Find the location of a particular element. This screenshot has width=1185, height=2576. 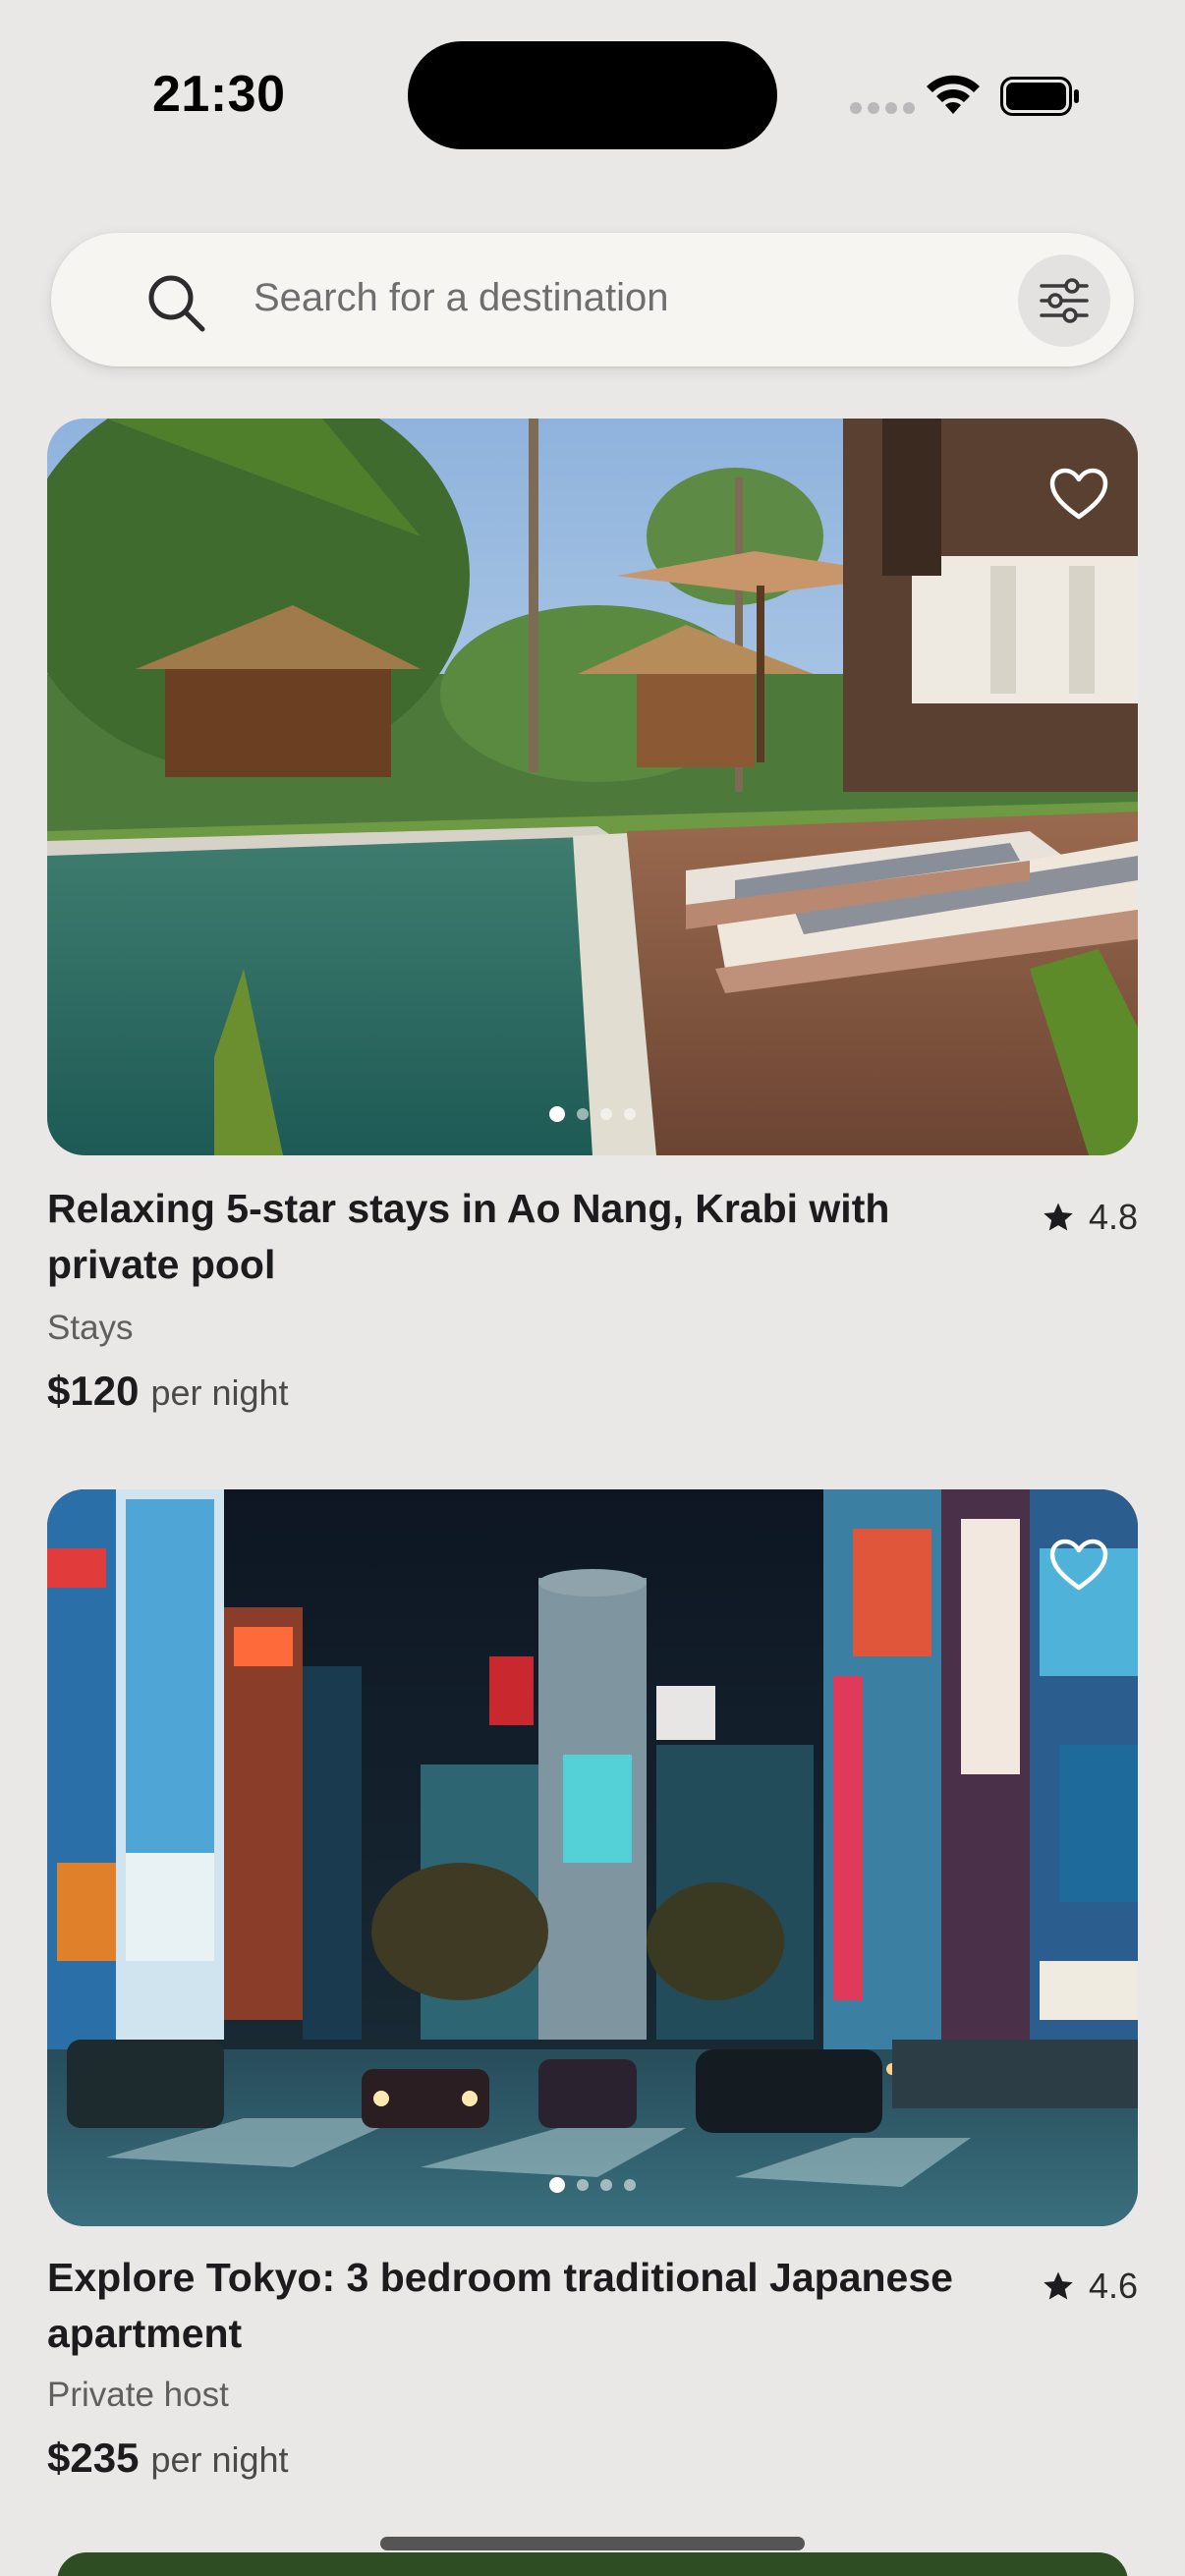

search-icon is located at coordinates (177, 303).